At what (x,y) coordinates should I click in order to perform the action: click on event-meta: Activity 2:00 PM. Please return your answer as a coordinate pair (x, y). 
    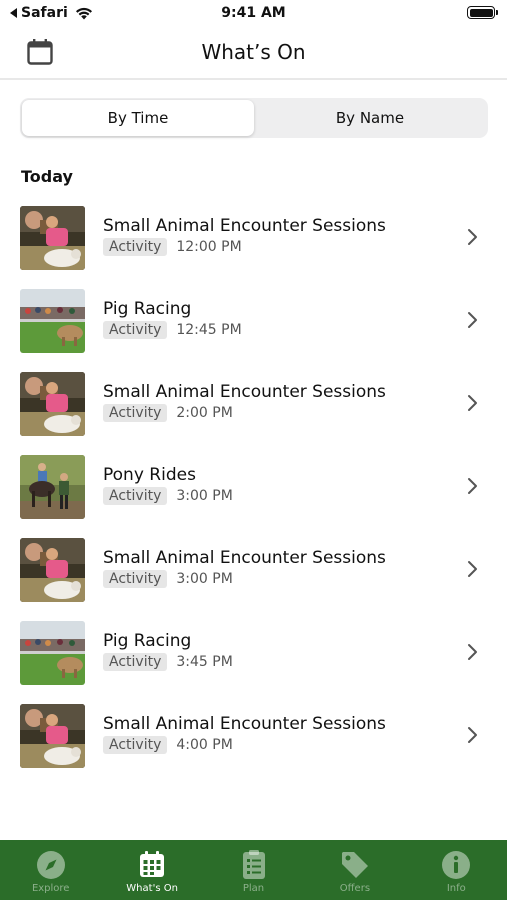
    Looking at the image, I should click on (168, 413).